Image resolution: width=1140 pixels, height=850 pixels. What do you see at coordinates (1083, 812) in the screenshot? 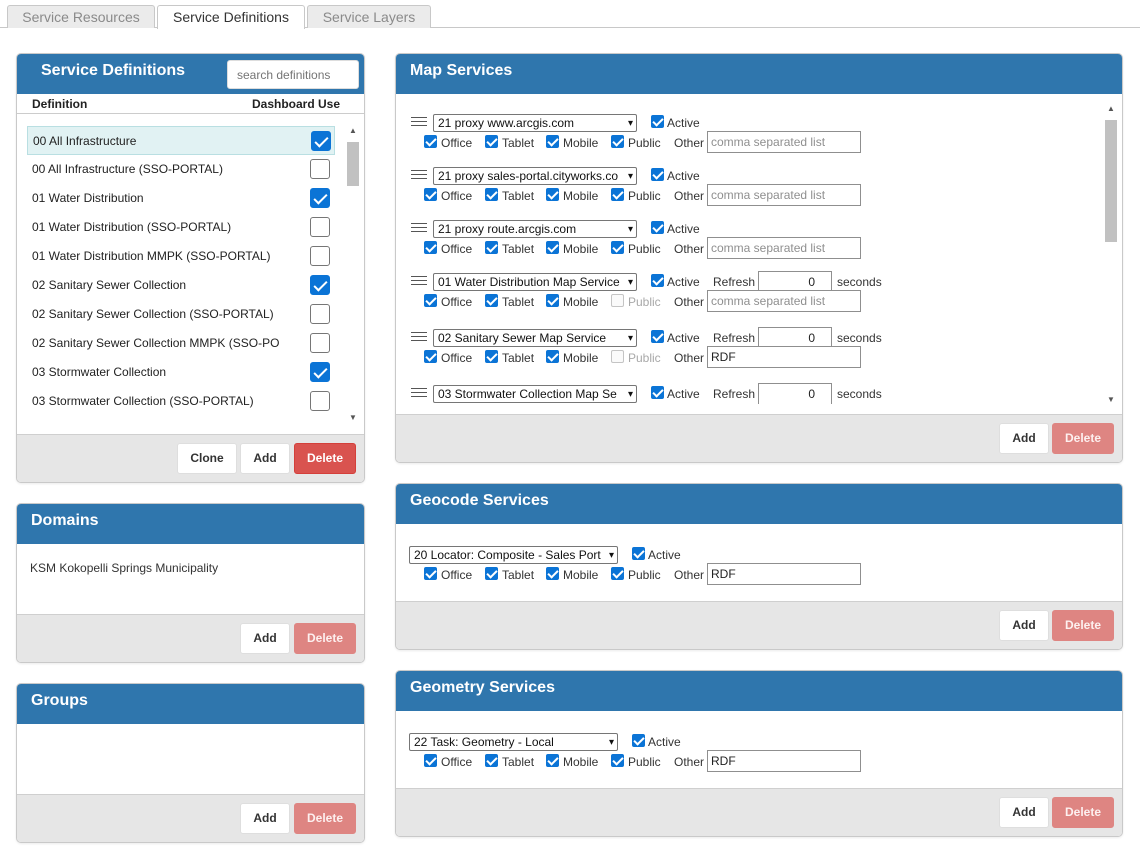
I see `delete-geometry-service-button: Delete` at bounding box center [1083, 812].